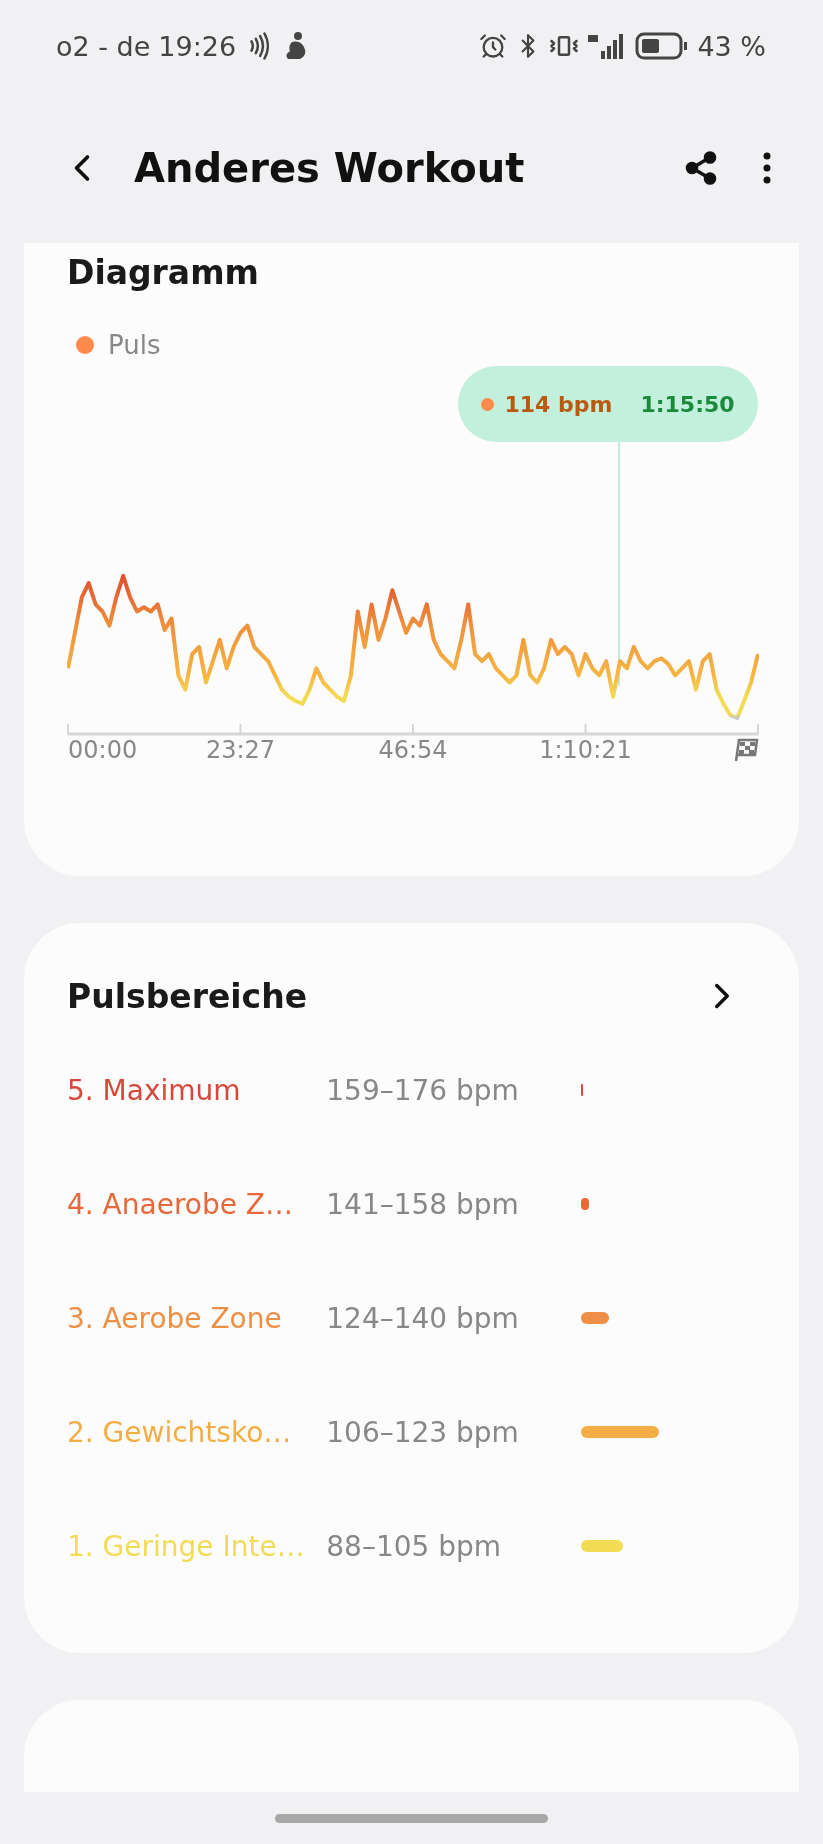  What do you see at coordinates (197, 46) in the screenshot?
I see `clock: 19:26` at bounding box center [197, 46].